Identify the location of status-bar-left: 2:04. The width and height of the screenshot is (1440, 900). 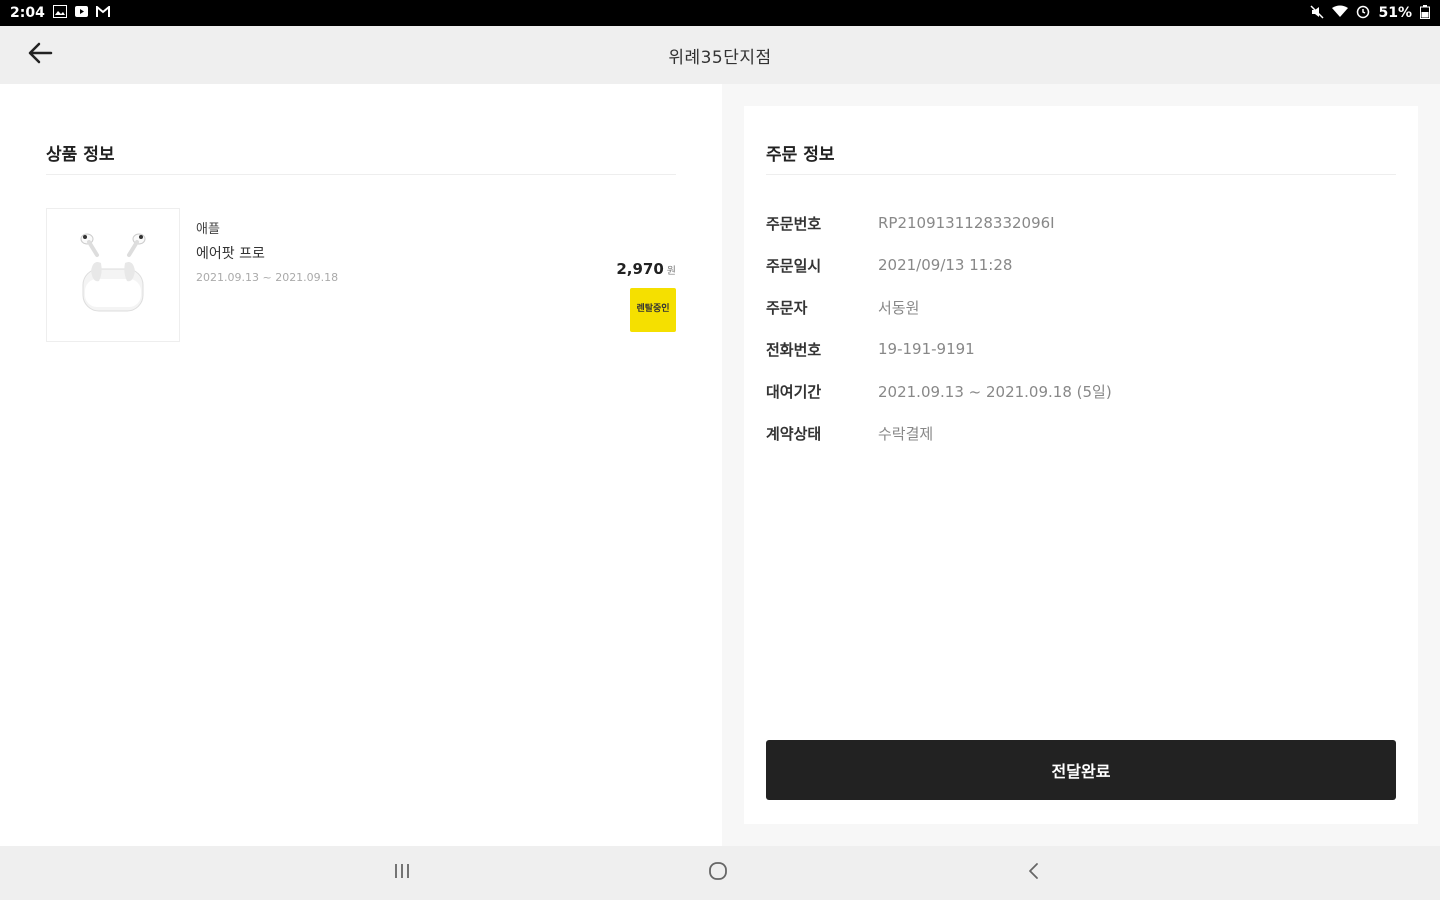
(60, 12).